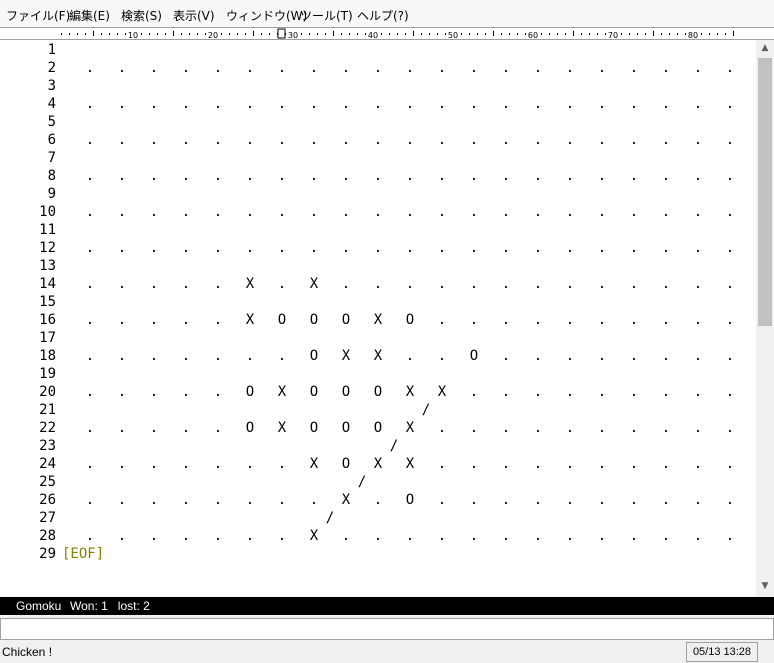  I want to click on scroll-down-icon: ▼, so click(765, 586).